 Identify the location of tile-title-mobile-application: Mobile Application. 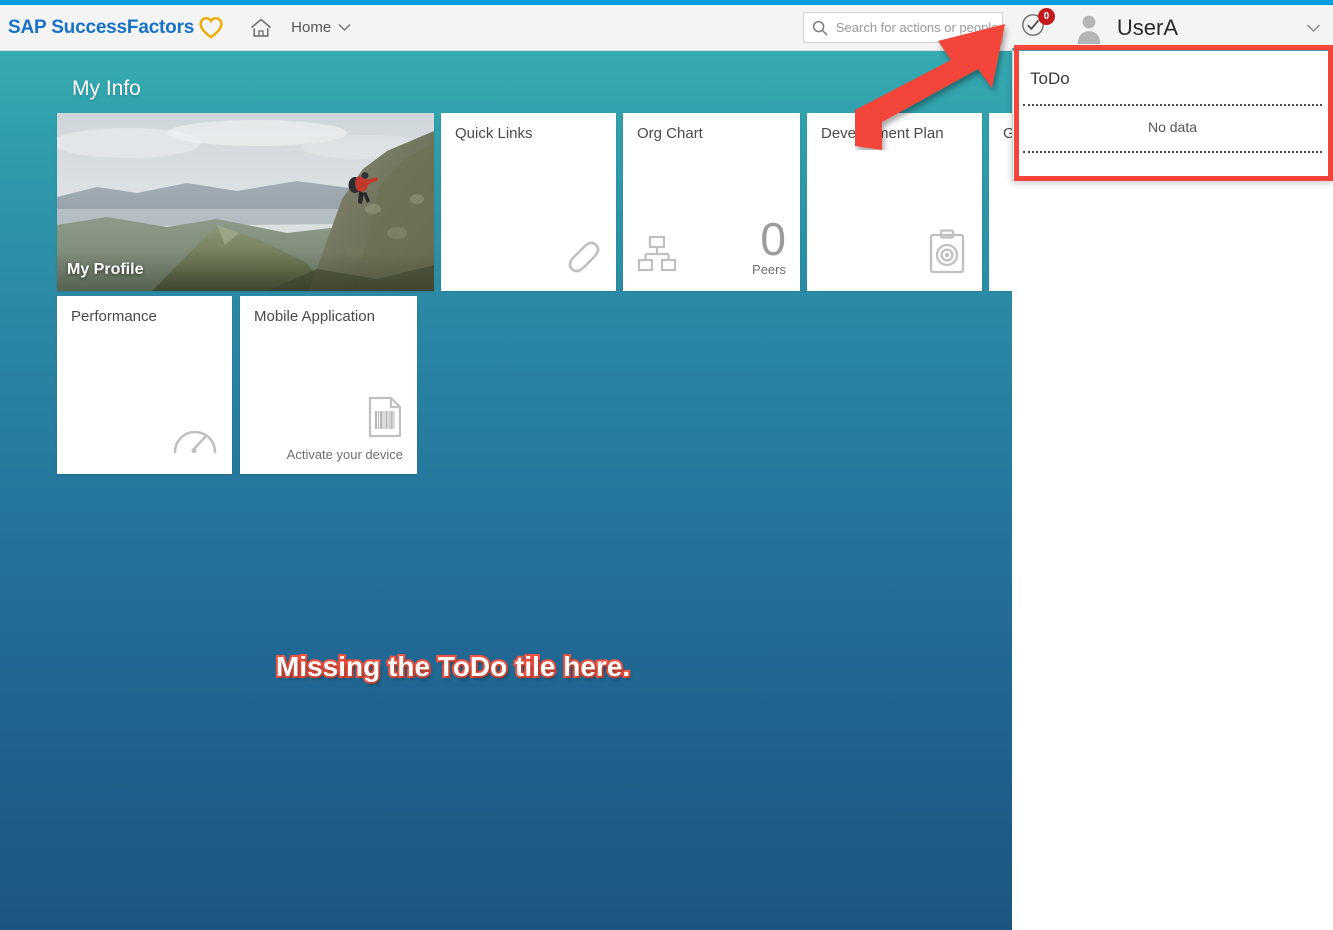
(314, 316).